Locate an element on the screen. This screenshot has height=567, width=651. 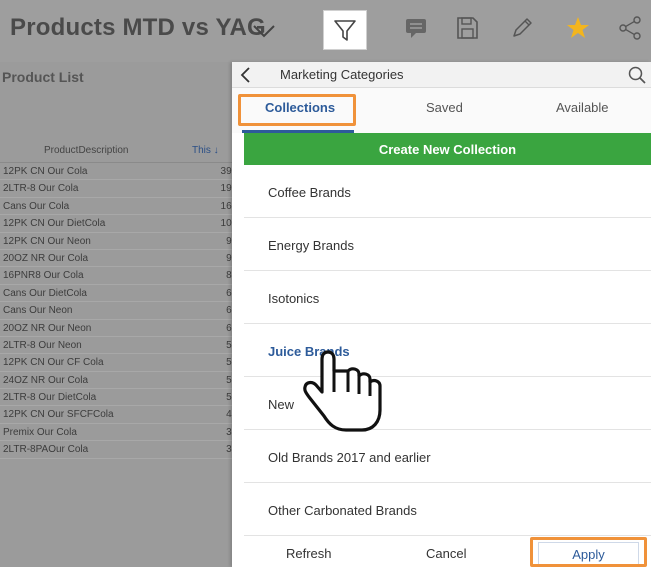
hand-pointer-icon is located at coordinates (342, 391).